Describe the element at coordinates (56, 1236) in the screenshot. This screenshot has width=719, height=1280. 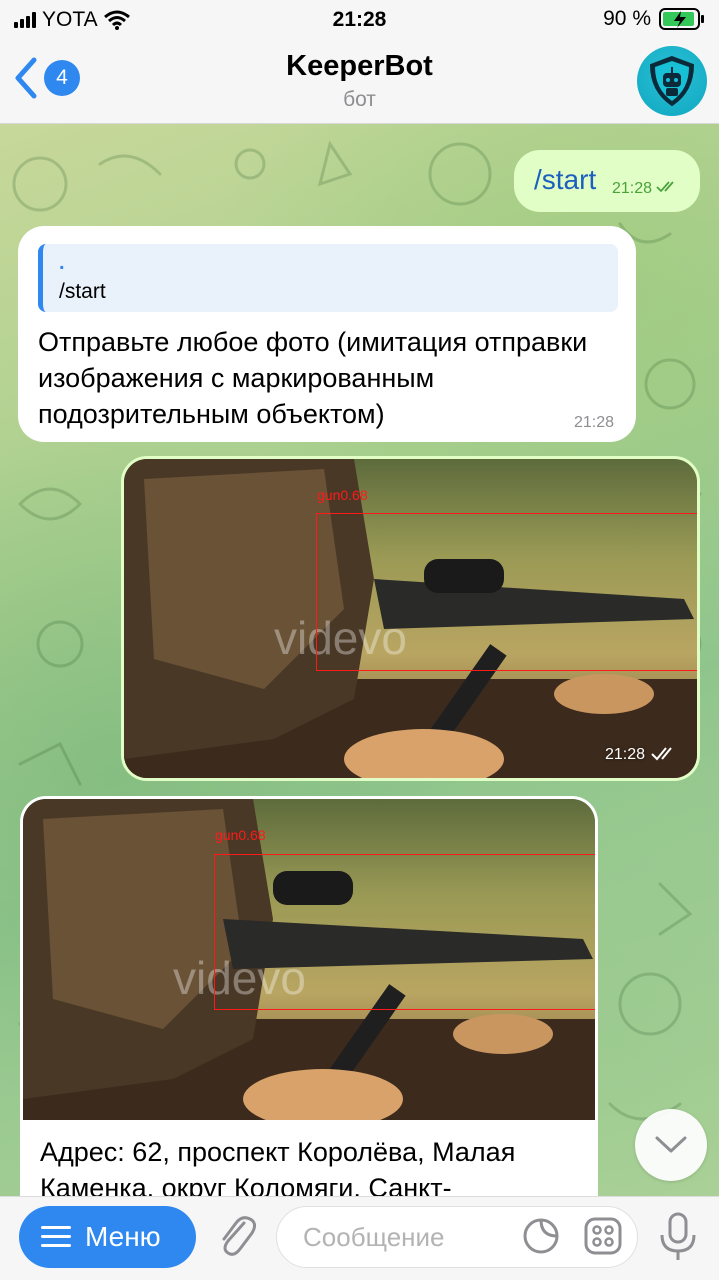
I see `menu-icon` at that location.